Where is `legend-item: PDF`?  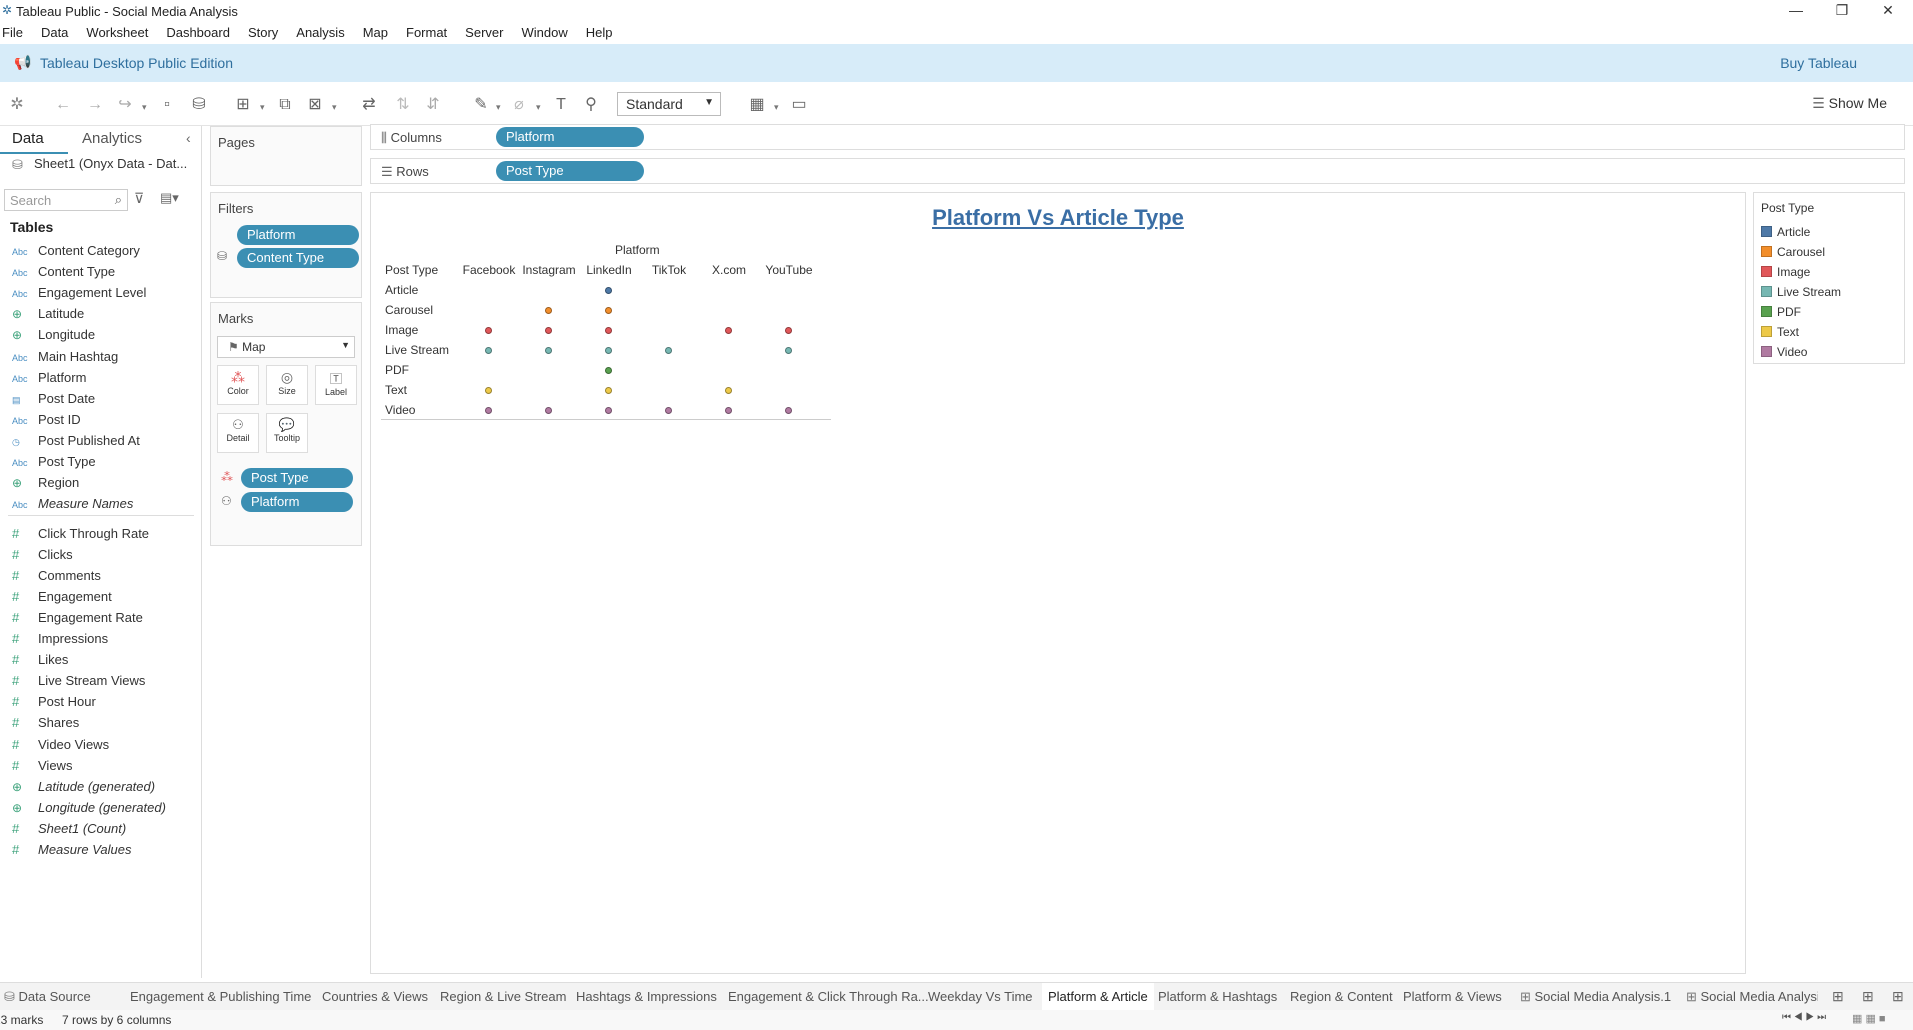 legend-item: PDF is located at coordinates (1781, 312).